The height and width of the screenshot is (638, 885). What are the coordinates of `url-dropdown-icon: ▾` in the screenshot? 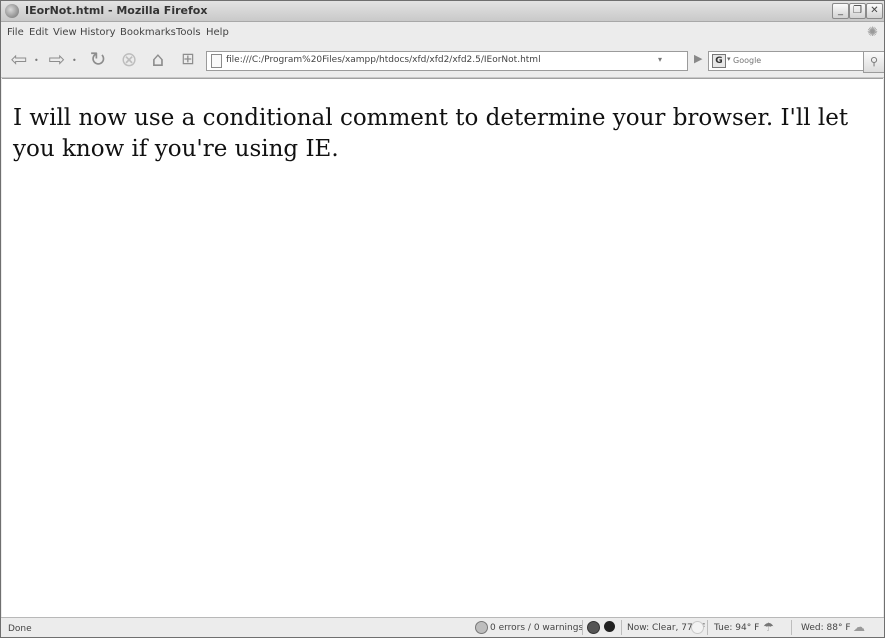 It's located at (660, 59).